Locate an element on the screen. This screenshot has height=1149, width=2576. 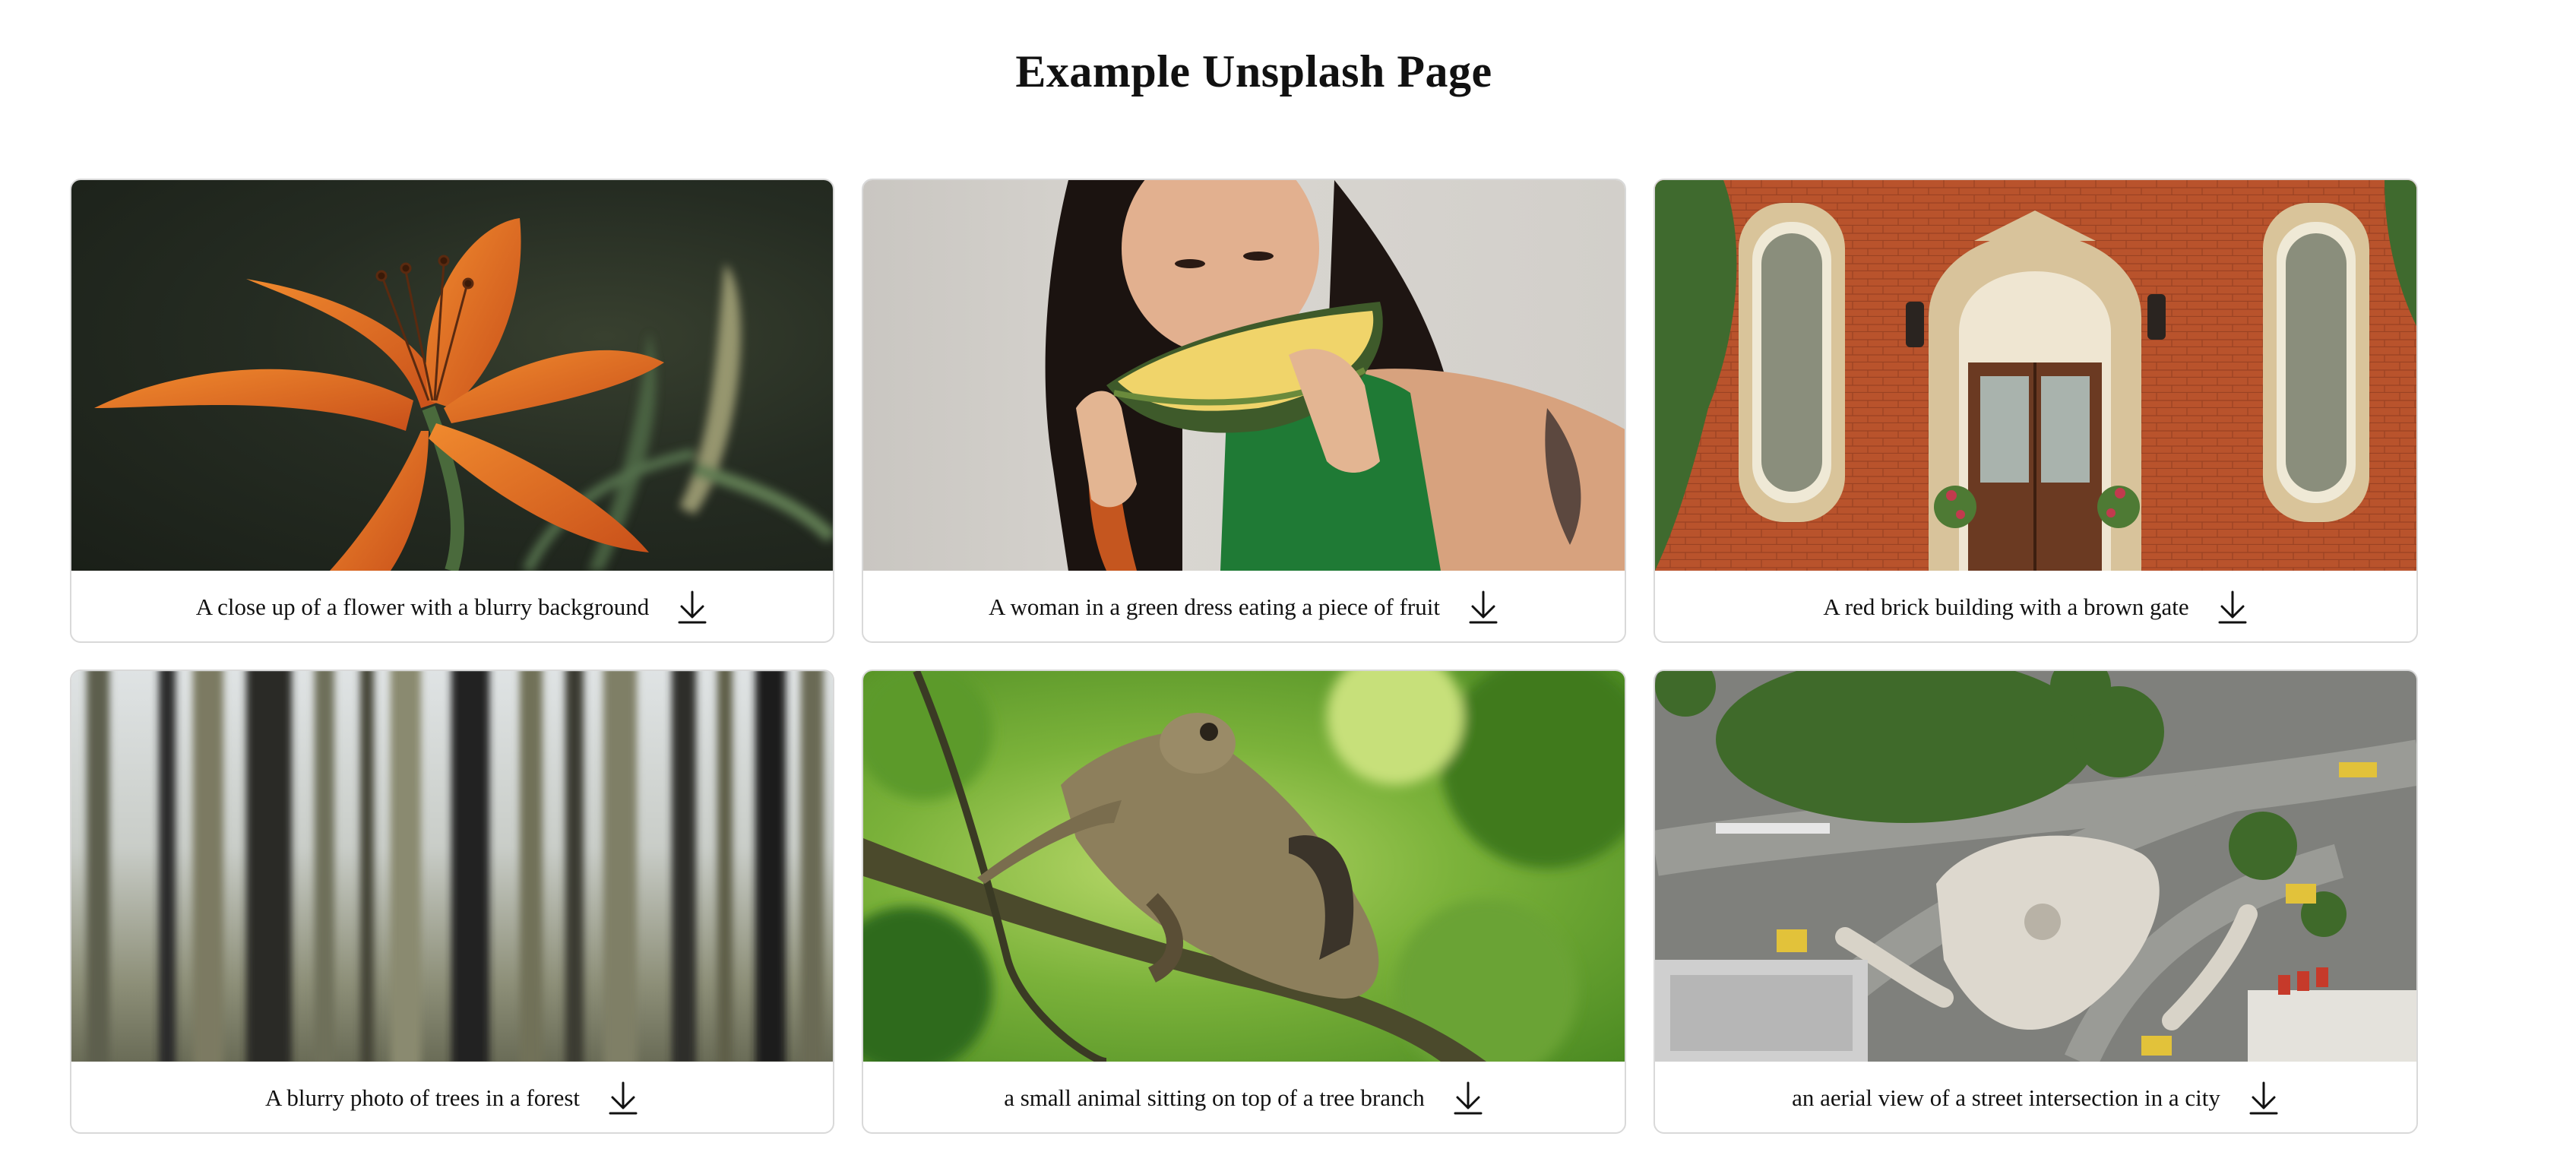
forest-image is located at coordinates (455, 866).